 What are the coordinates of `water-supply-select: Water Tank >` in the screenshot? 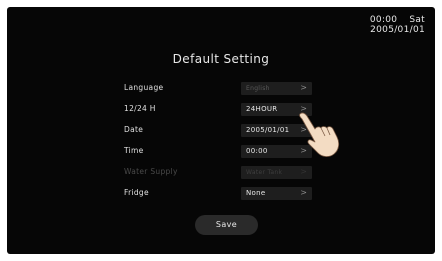 It's located at (276, 172).